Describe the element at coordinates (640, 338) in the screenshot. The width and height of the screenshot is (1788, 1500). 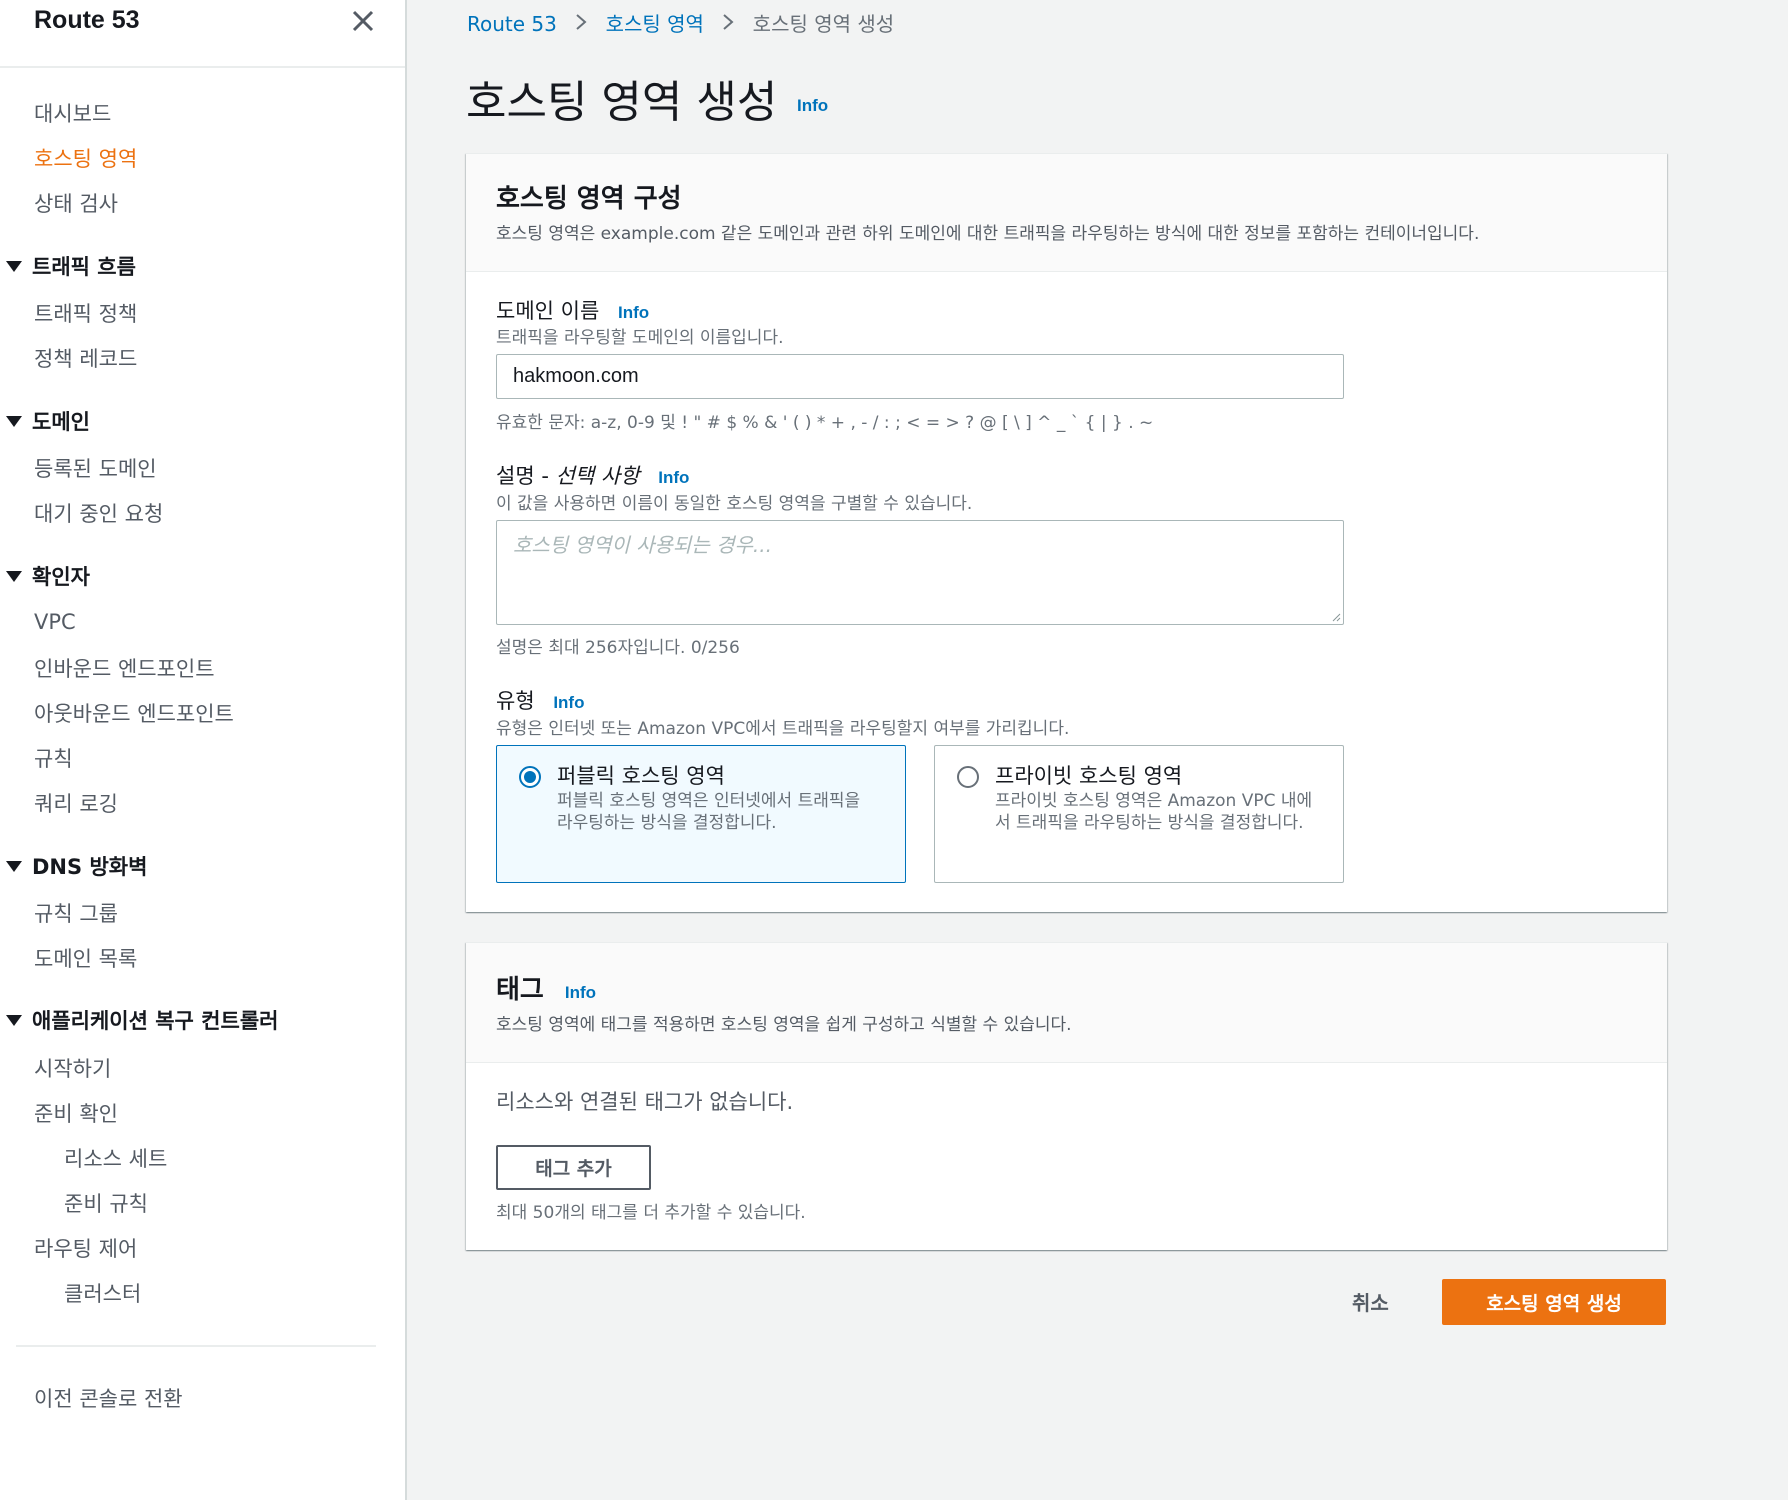
I see `domain-name-description: 트래픽을 라우팅할 도메인의 이름입니다.` at that location.